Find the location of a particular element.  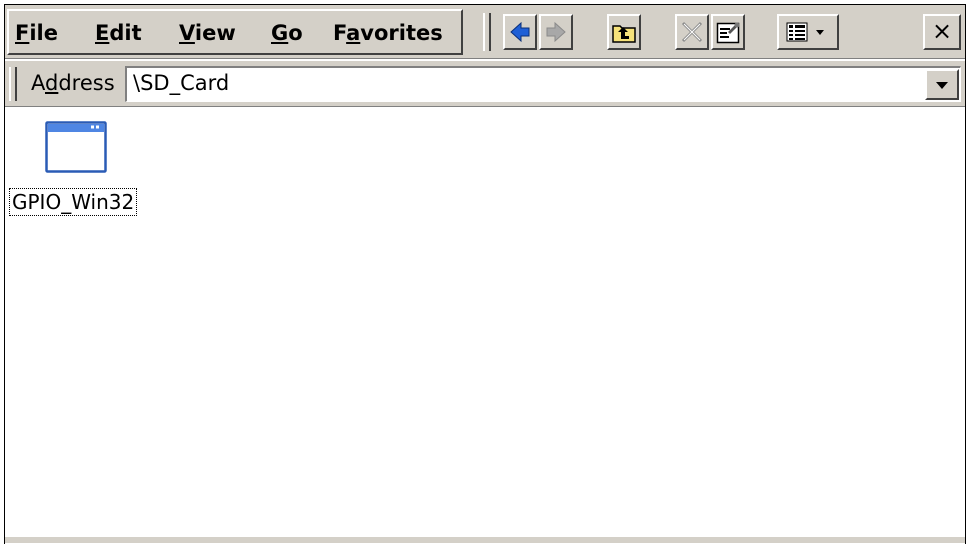

views-icon is located at coordinates (808, 32).